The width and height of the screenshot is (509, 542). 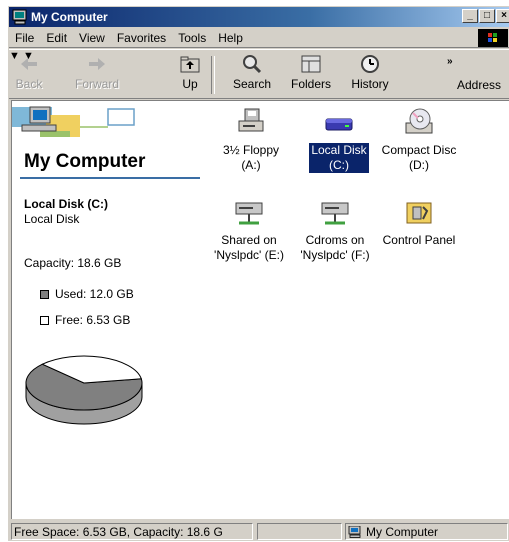 I want to click on item-label: Control Panel, so click(x=419, y=240).